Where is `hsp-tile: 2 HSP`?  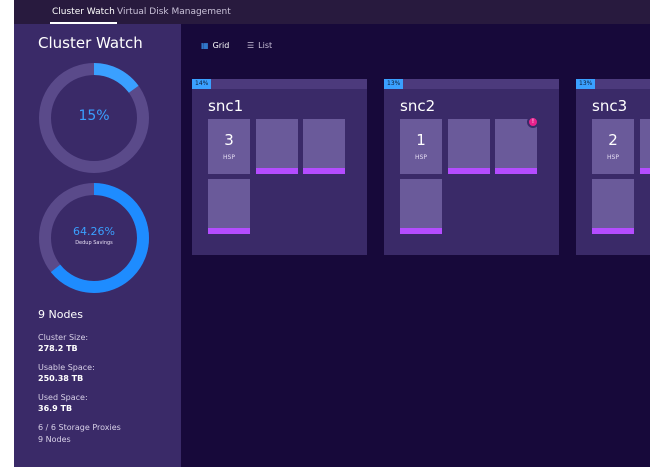
hsp-tile: 2 HSP is located at coordinates (613, 146).